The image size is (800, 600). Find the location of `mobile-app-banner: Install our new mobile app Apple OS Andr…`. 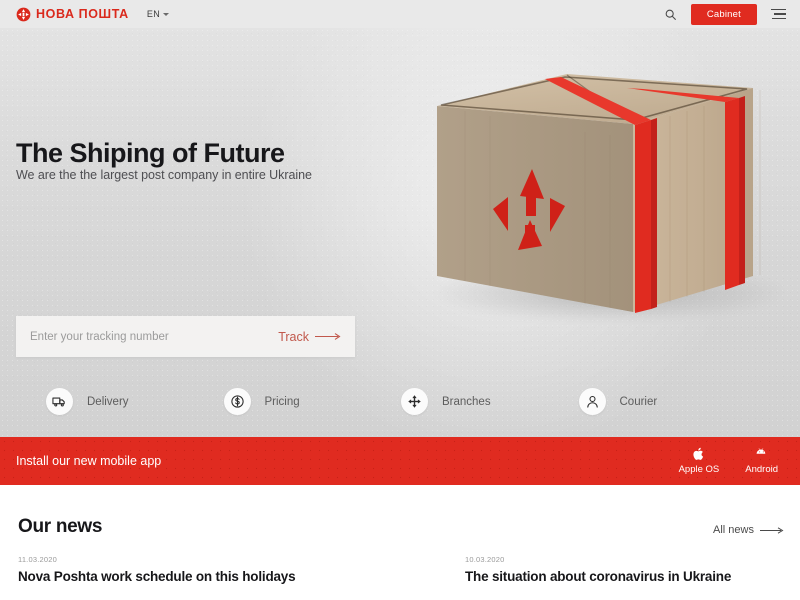

mobile-app-banner: Install our new mobile app Apple OS Andr… is located at coordinates (400, 461).